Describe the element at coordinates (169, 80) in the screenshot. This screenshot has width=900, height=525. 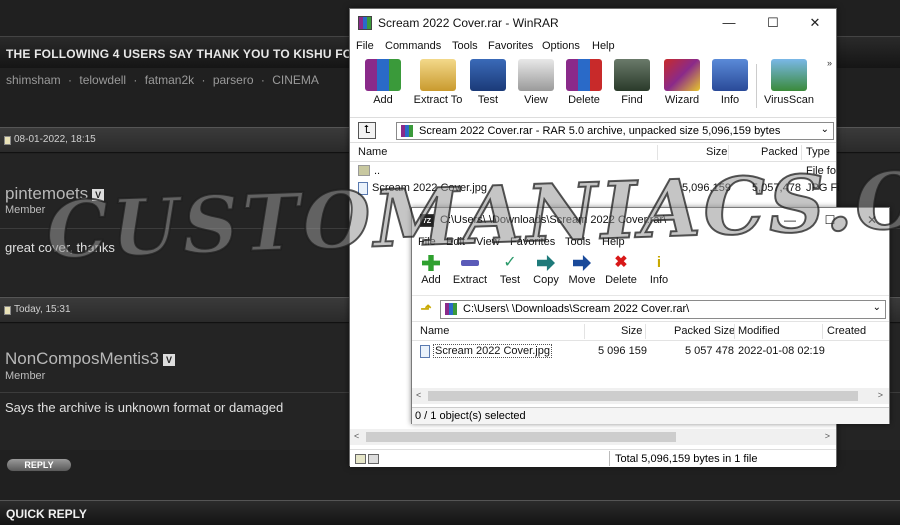
I see `thanks-user-link: fatman2k` at that location.